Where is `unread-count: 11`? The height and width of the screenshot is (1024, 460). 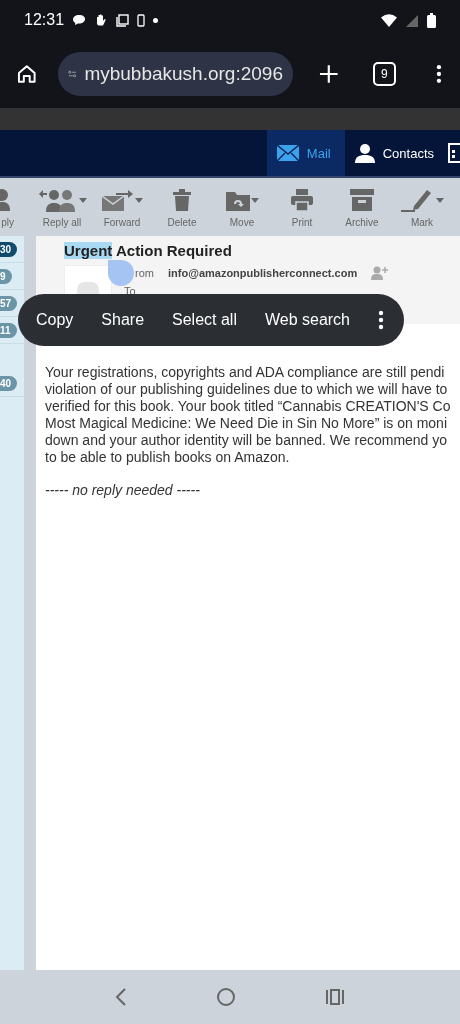 unread-count: 11 is located at coordinates (8, 330).